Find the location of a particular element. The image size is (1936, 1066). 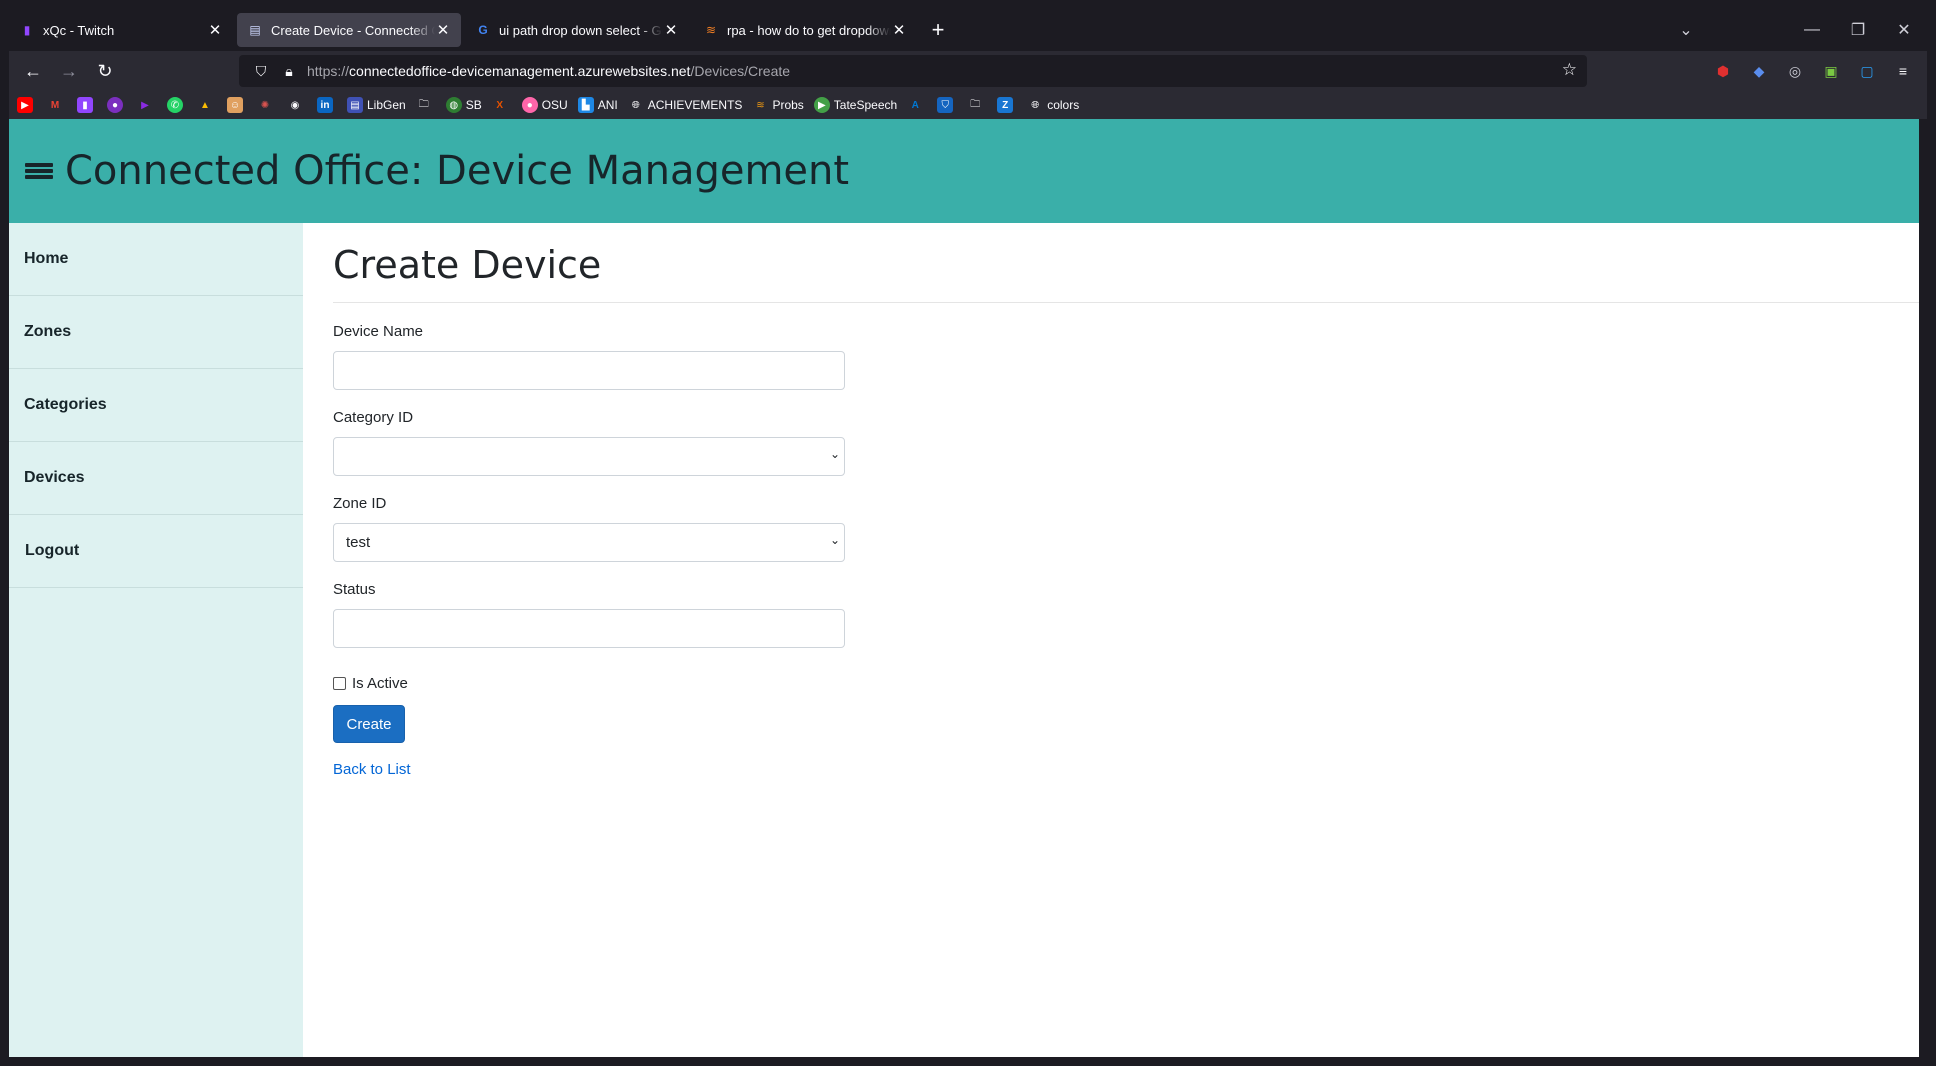

tab-title: xQc - Twitch is located at coordinates (79, 30).